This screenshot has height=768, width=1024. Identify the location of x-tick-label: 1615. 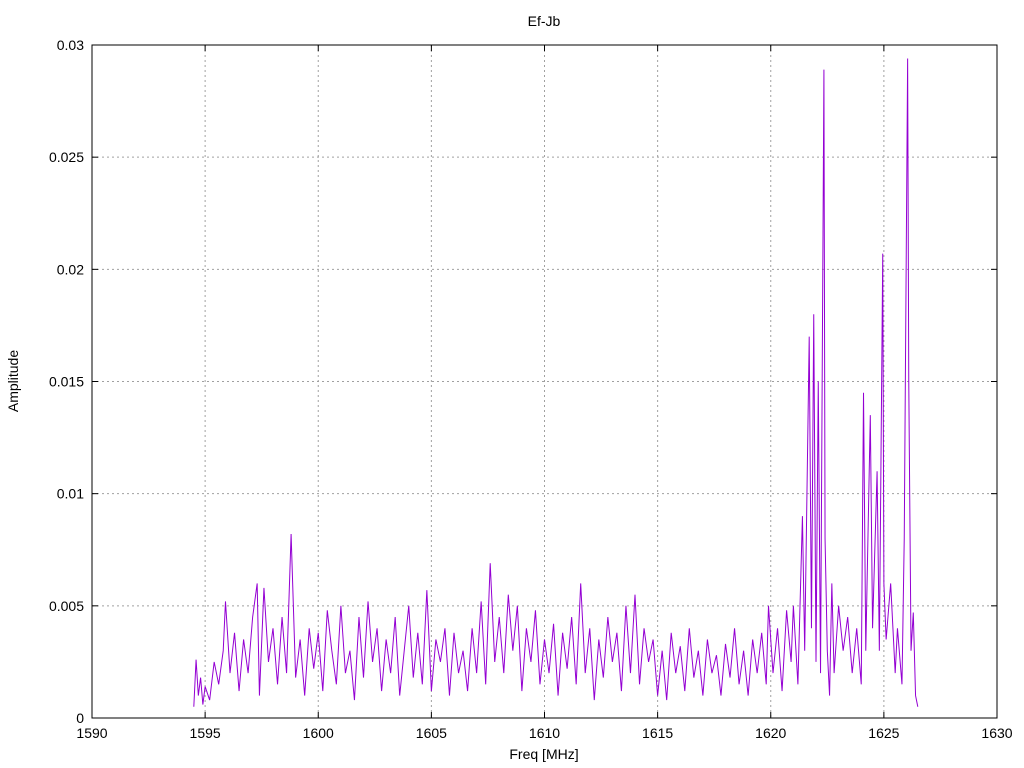
(657, 733).